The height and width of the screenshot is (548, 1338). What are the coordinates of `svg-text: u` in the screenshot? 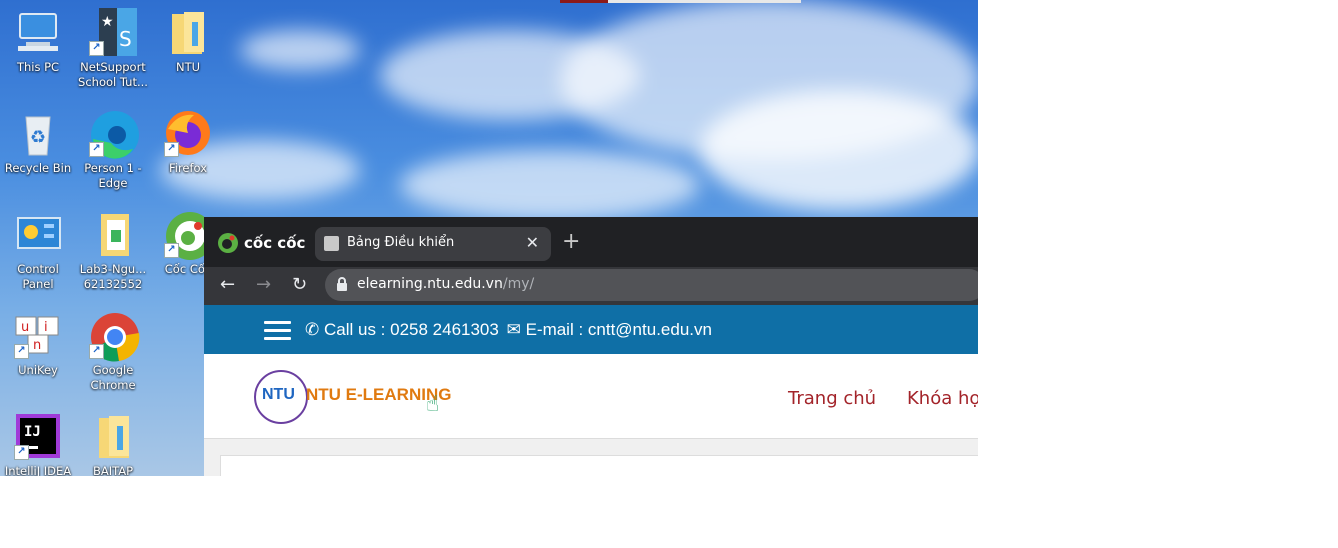 It's located at (25, 327).